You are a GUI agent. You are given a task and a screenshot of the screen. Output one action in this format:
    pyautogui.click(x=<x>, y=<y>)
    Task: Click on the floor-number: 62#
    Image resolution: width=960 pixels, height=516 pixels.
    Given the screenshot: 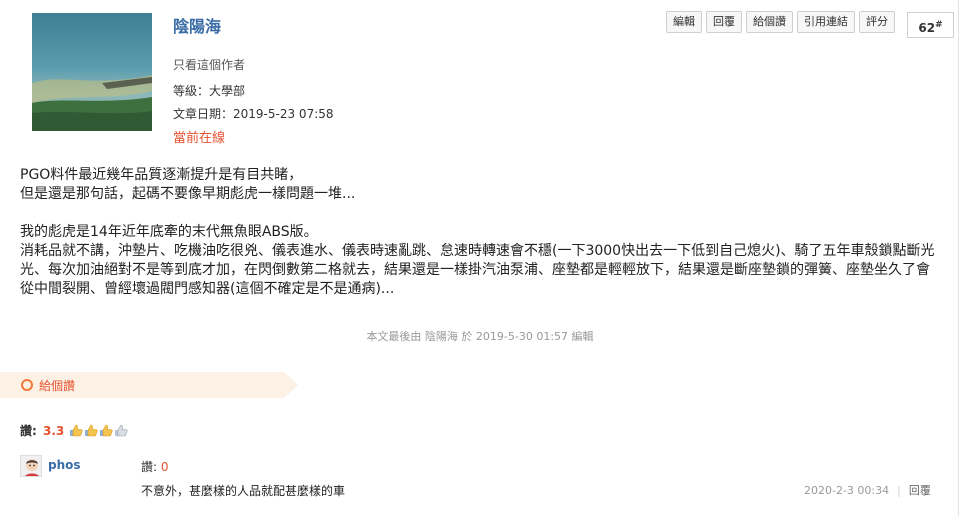 What is the action you would take?
    pyautogui.click(x=930, y=25)
    